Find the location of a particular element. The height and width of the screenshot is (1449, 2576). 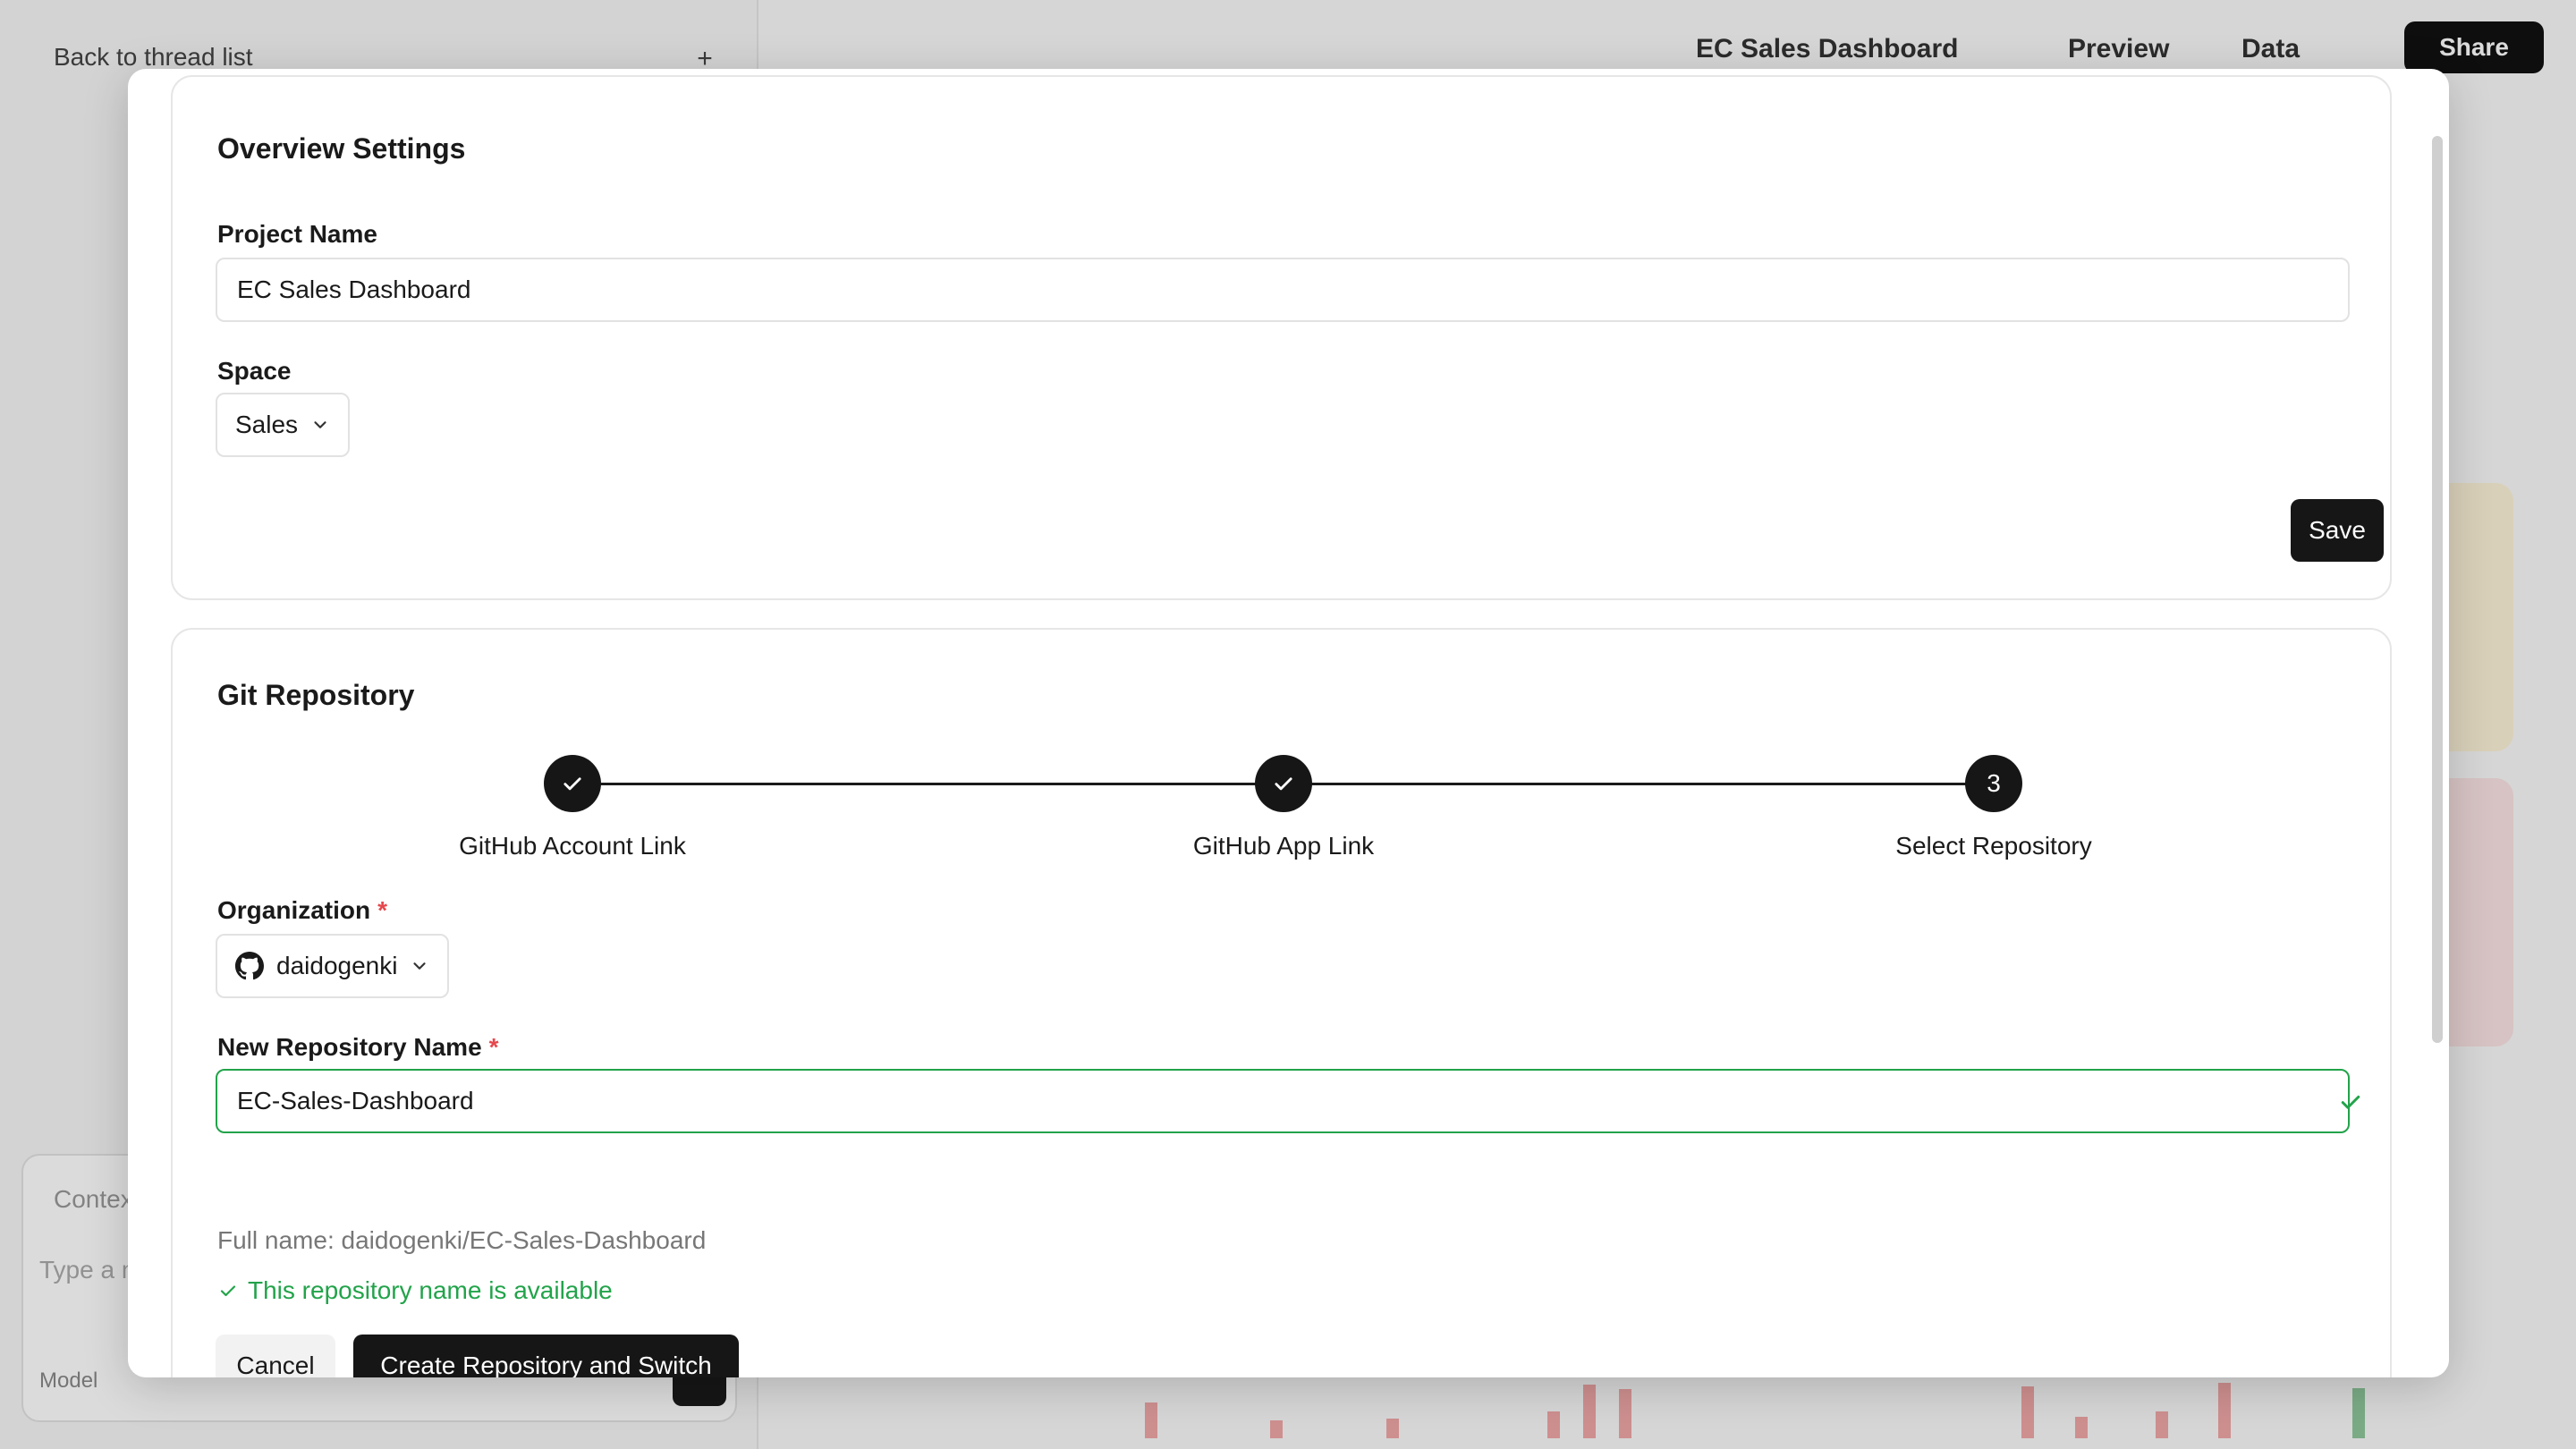

project-name-label: Project Name is located at coordinates (297, 234).